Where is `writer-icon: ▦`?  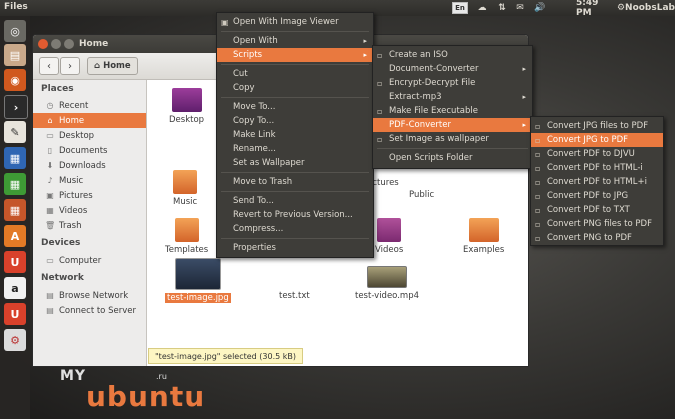 writer-icon: ▦ is located at coordinates (15, 158).